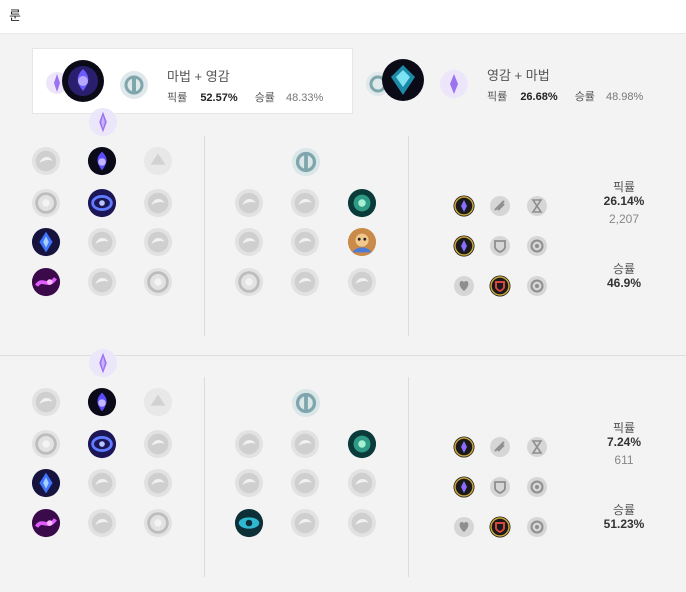  What do you see at coordinates (403, 80) in the screenshot?
I see `glacial-augment-icon` at bounding box center [403, 80].